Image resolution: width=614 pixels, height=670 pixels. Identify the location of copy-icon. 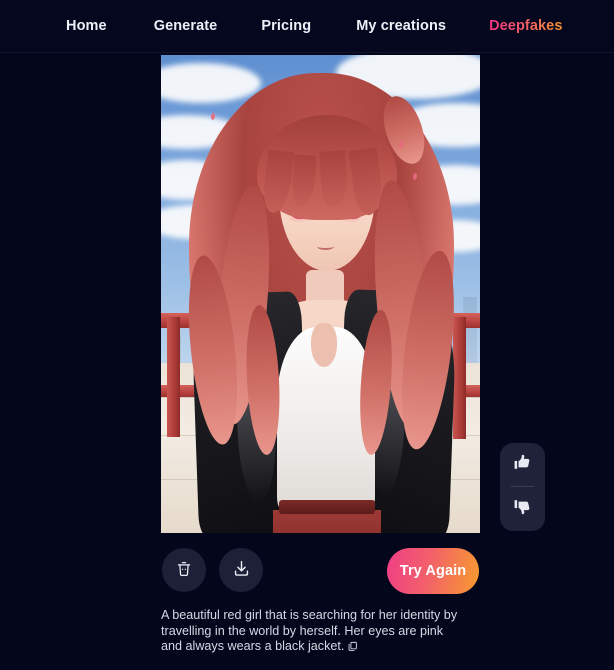
(352, 649).